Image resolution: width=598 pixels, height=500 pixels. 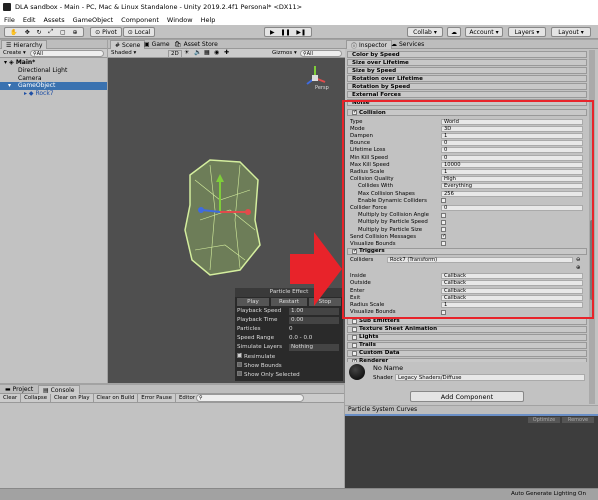 What do you see at coordinates (157, 44) in the screenshot?
I see `tab-game: ▣ Game` at bounding box center [157, 44].